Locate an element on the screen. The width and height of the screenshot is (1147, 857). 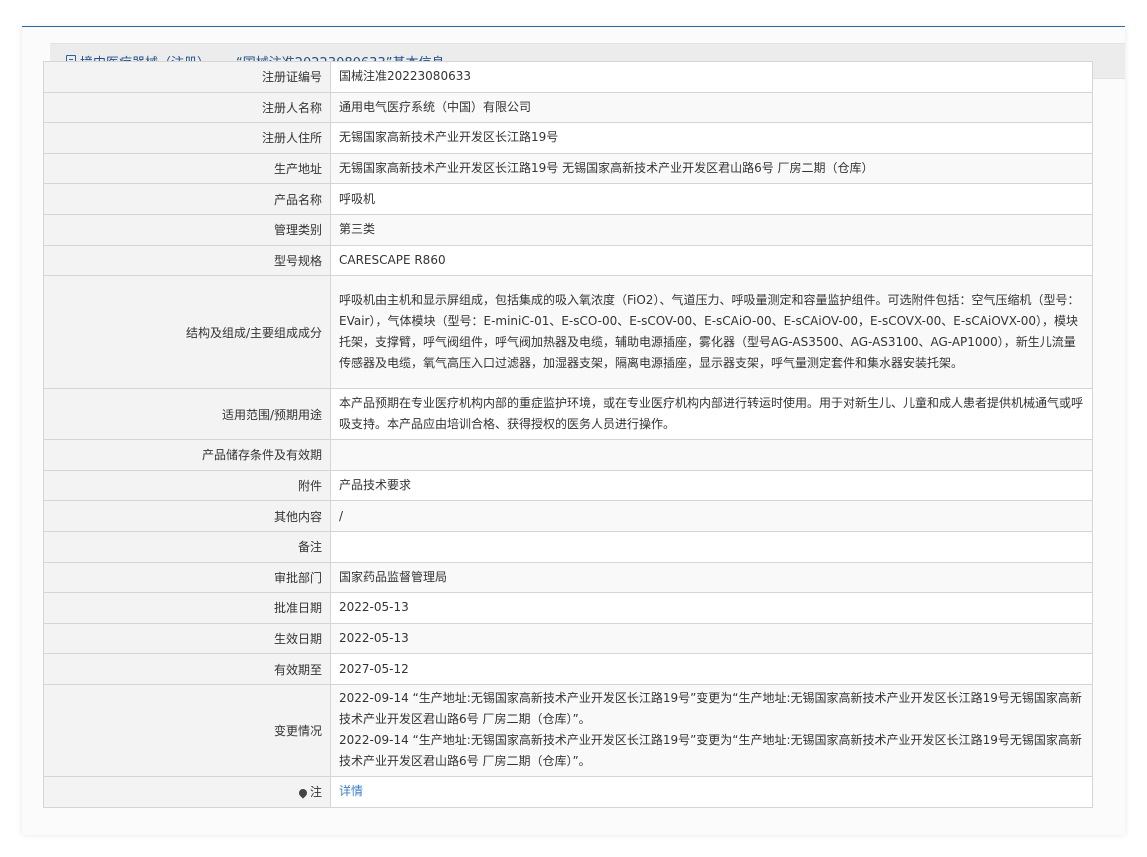
row-label: 批准日期 is located at coordinates (187, 608).